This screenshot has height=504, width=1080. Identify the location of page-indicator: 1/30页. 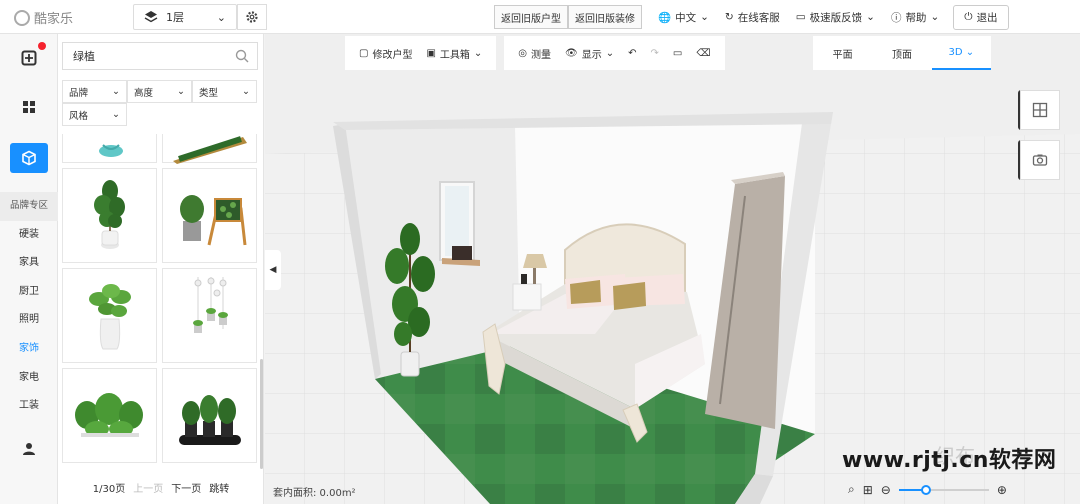
(109, 489).